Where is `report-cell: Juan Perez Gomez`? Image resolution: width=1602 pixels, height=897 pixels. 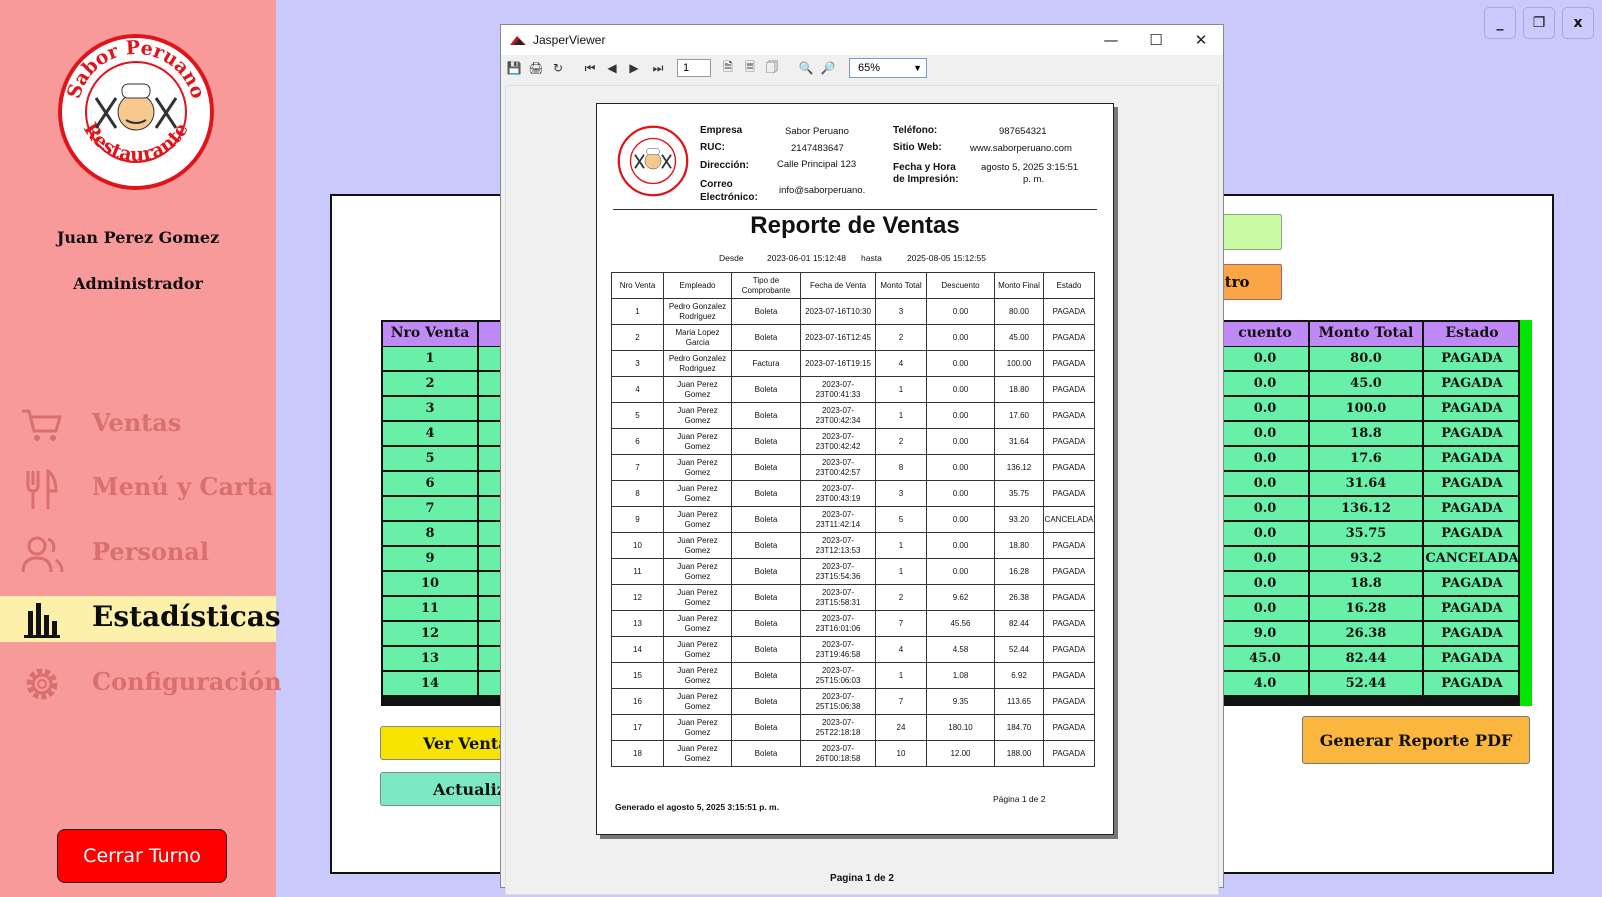
report-cell: Juan Perez Gomez is located at coordinates (697, 623).